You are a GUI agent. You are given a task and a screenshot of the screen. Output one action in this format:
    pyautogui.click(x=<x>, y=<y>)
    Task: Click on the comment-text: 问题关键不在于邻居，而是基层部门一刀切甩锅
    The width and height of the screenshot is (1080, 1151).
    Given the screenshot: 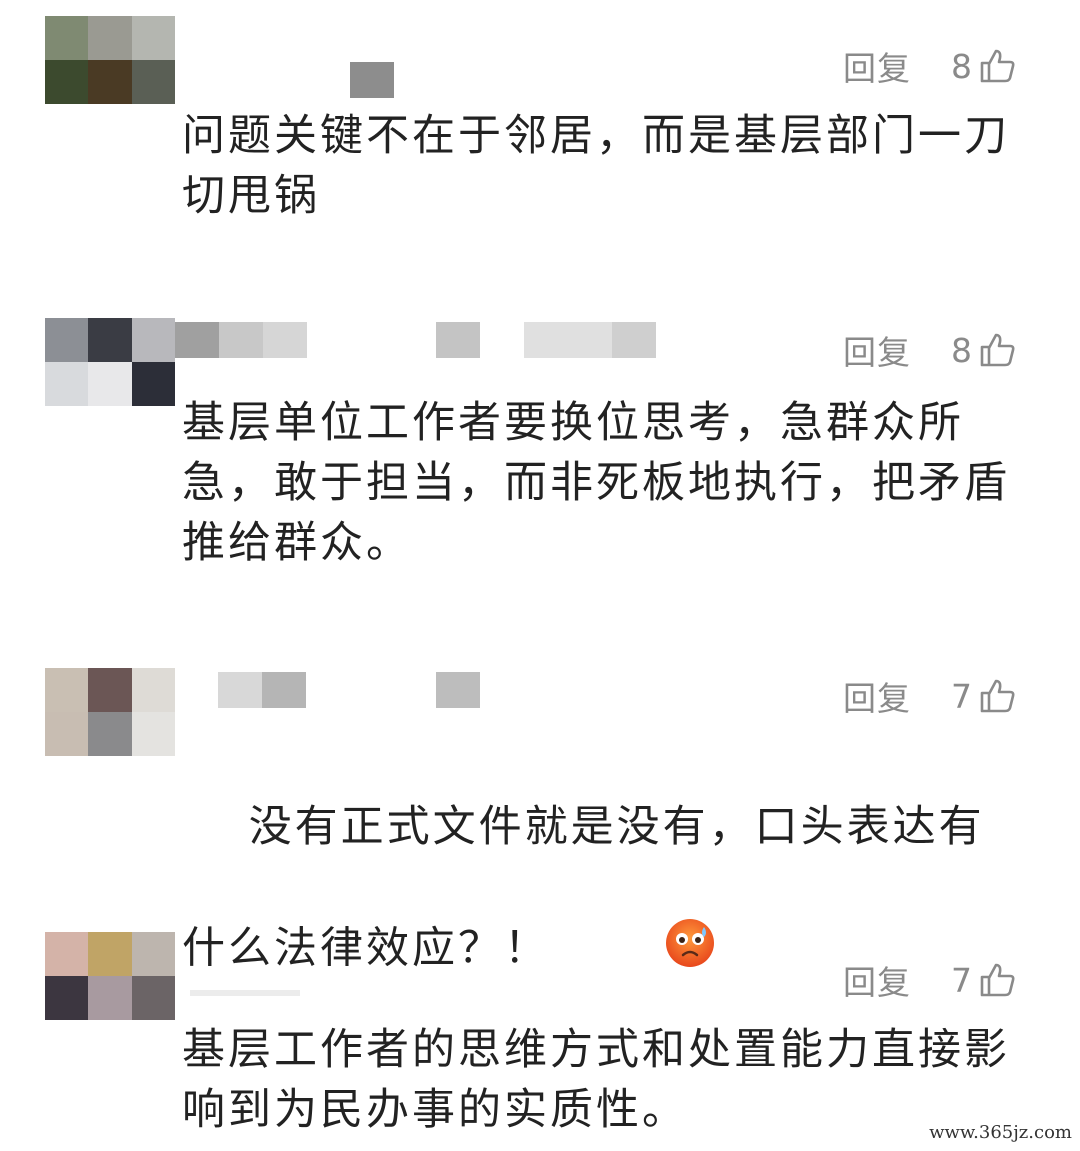 What is the action you would take?
    pyautogui.click(x=596, y=166)
    